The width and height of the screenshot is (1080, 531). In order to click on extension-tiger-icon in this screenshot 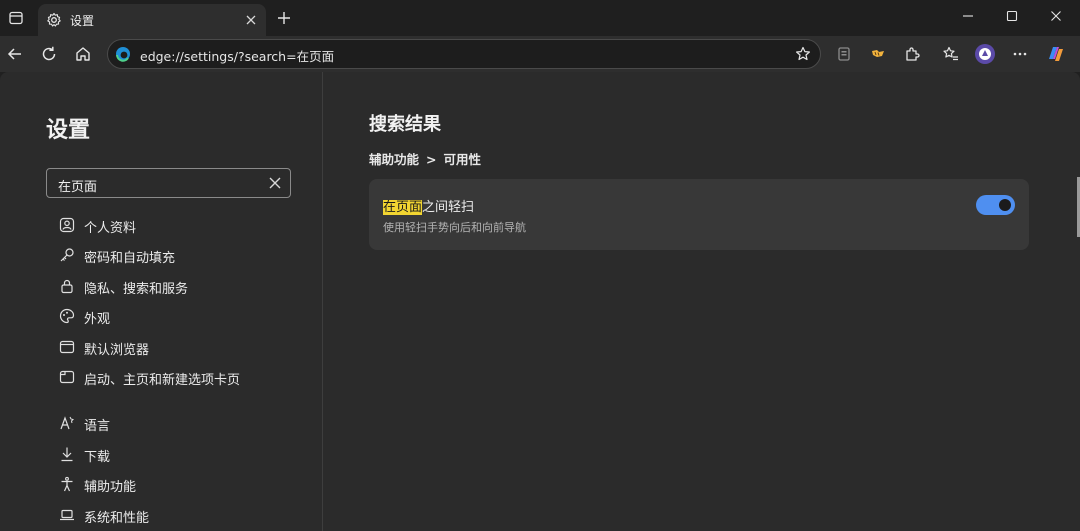, I will do `click(878, 54)`.